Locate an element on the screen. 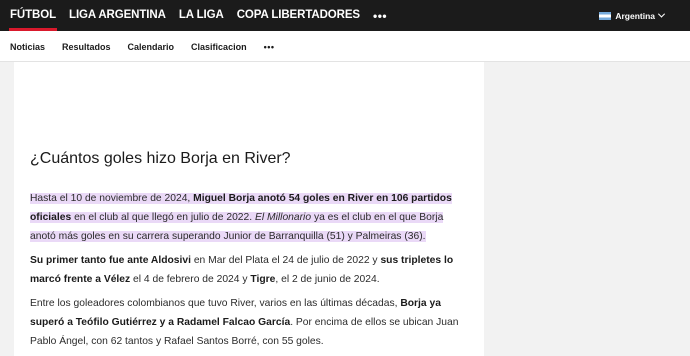 This screenshot has height=356, width=690. argentina-flag-icon is located at coordinates (605, 15).